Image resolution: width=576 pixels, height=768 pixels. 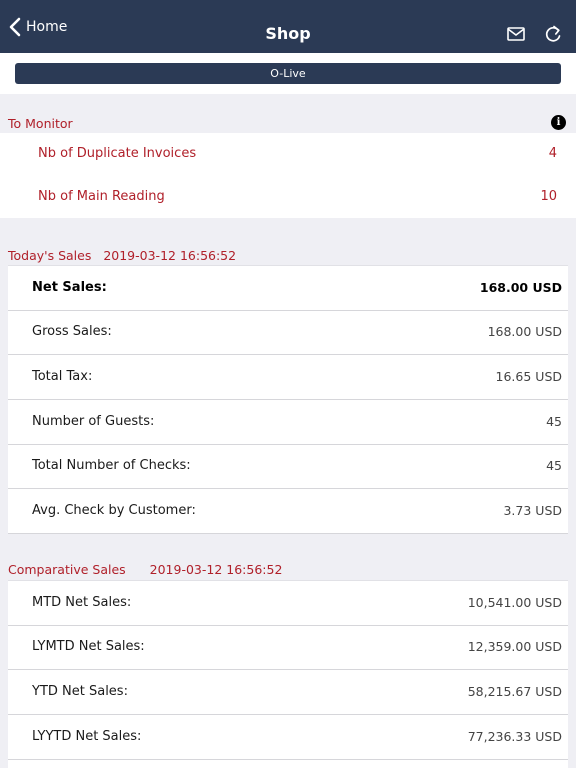 I want to click on comparative-section-header: Comparative Sales 2019-03-12 16:56:52, so click(x=145, y=569).